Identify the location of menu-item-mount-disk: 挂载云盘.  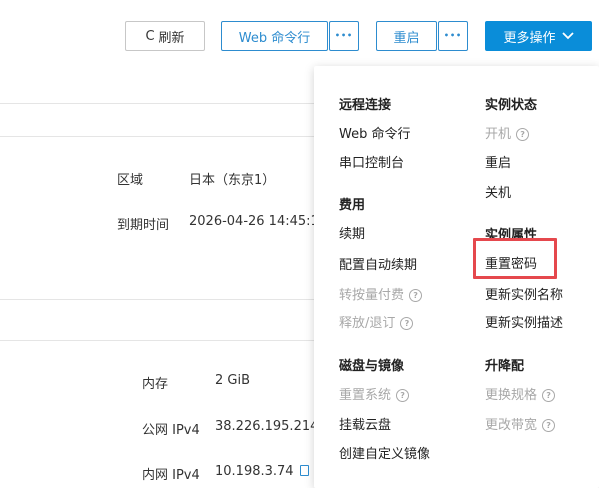
(365, 423).